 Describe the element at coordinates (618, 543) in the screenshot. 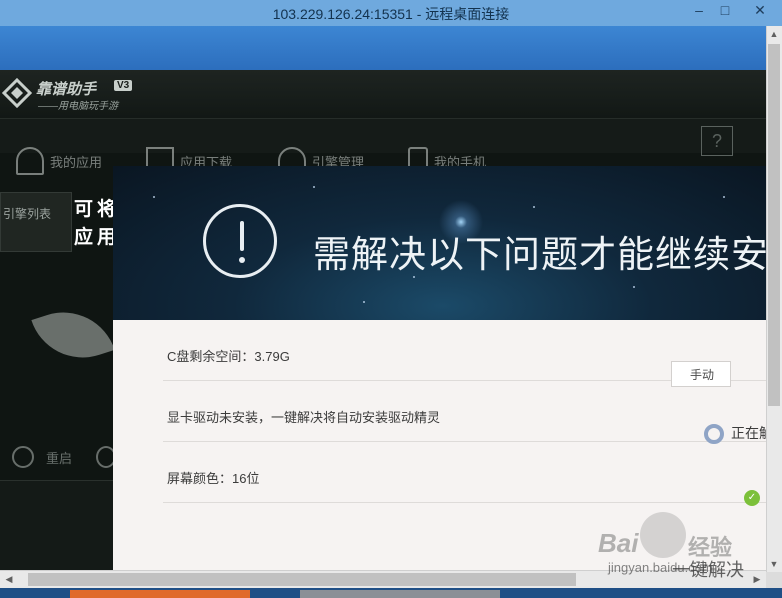

I see `watermark-brand: Bai` at that location.